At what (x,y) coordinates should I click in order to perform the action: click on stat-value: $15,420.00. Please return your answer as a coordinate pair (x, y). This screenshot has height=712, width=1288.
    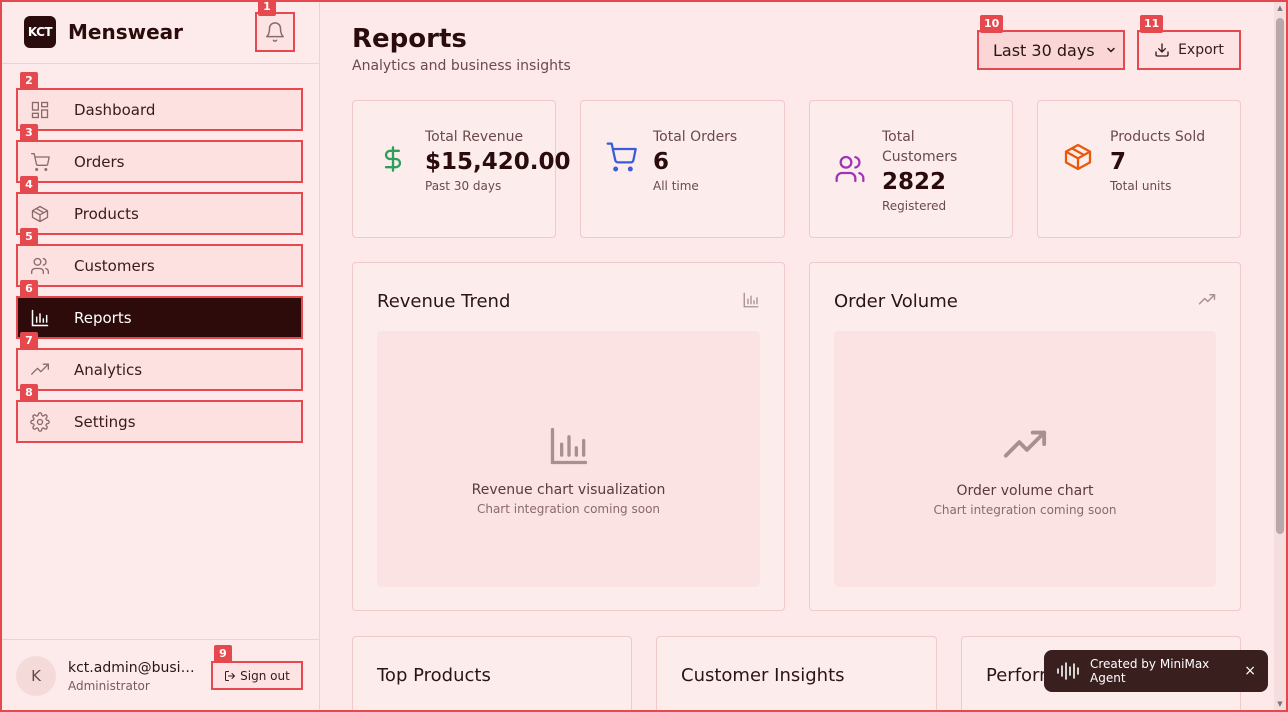
    Looking at the image, I should click on (498, 162).